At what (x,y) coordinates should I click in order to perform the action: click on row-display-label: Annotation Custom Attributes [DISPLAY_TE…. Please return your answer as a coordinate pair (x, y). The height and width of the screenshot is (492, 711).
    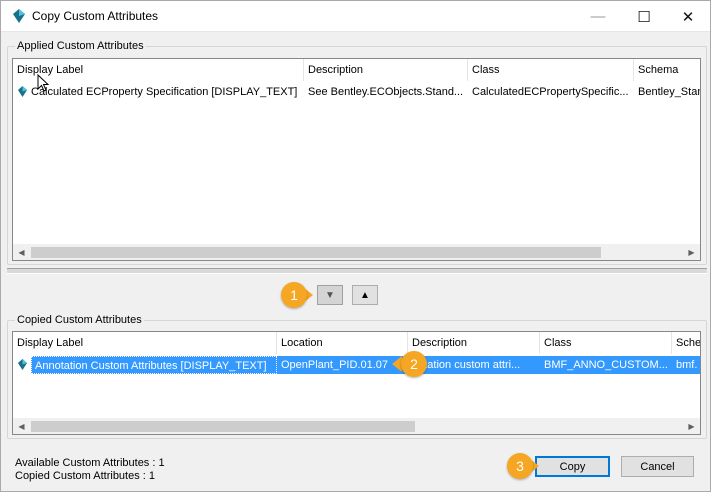
    Looking at the image, I should click on (154, 365).